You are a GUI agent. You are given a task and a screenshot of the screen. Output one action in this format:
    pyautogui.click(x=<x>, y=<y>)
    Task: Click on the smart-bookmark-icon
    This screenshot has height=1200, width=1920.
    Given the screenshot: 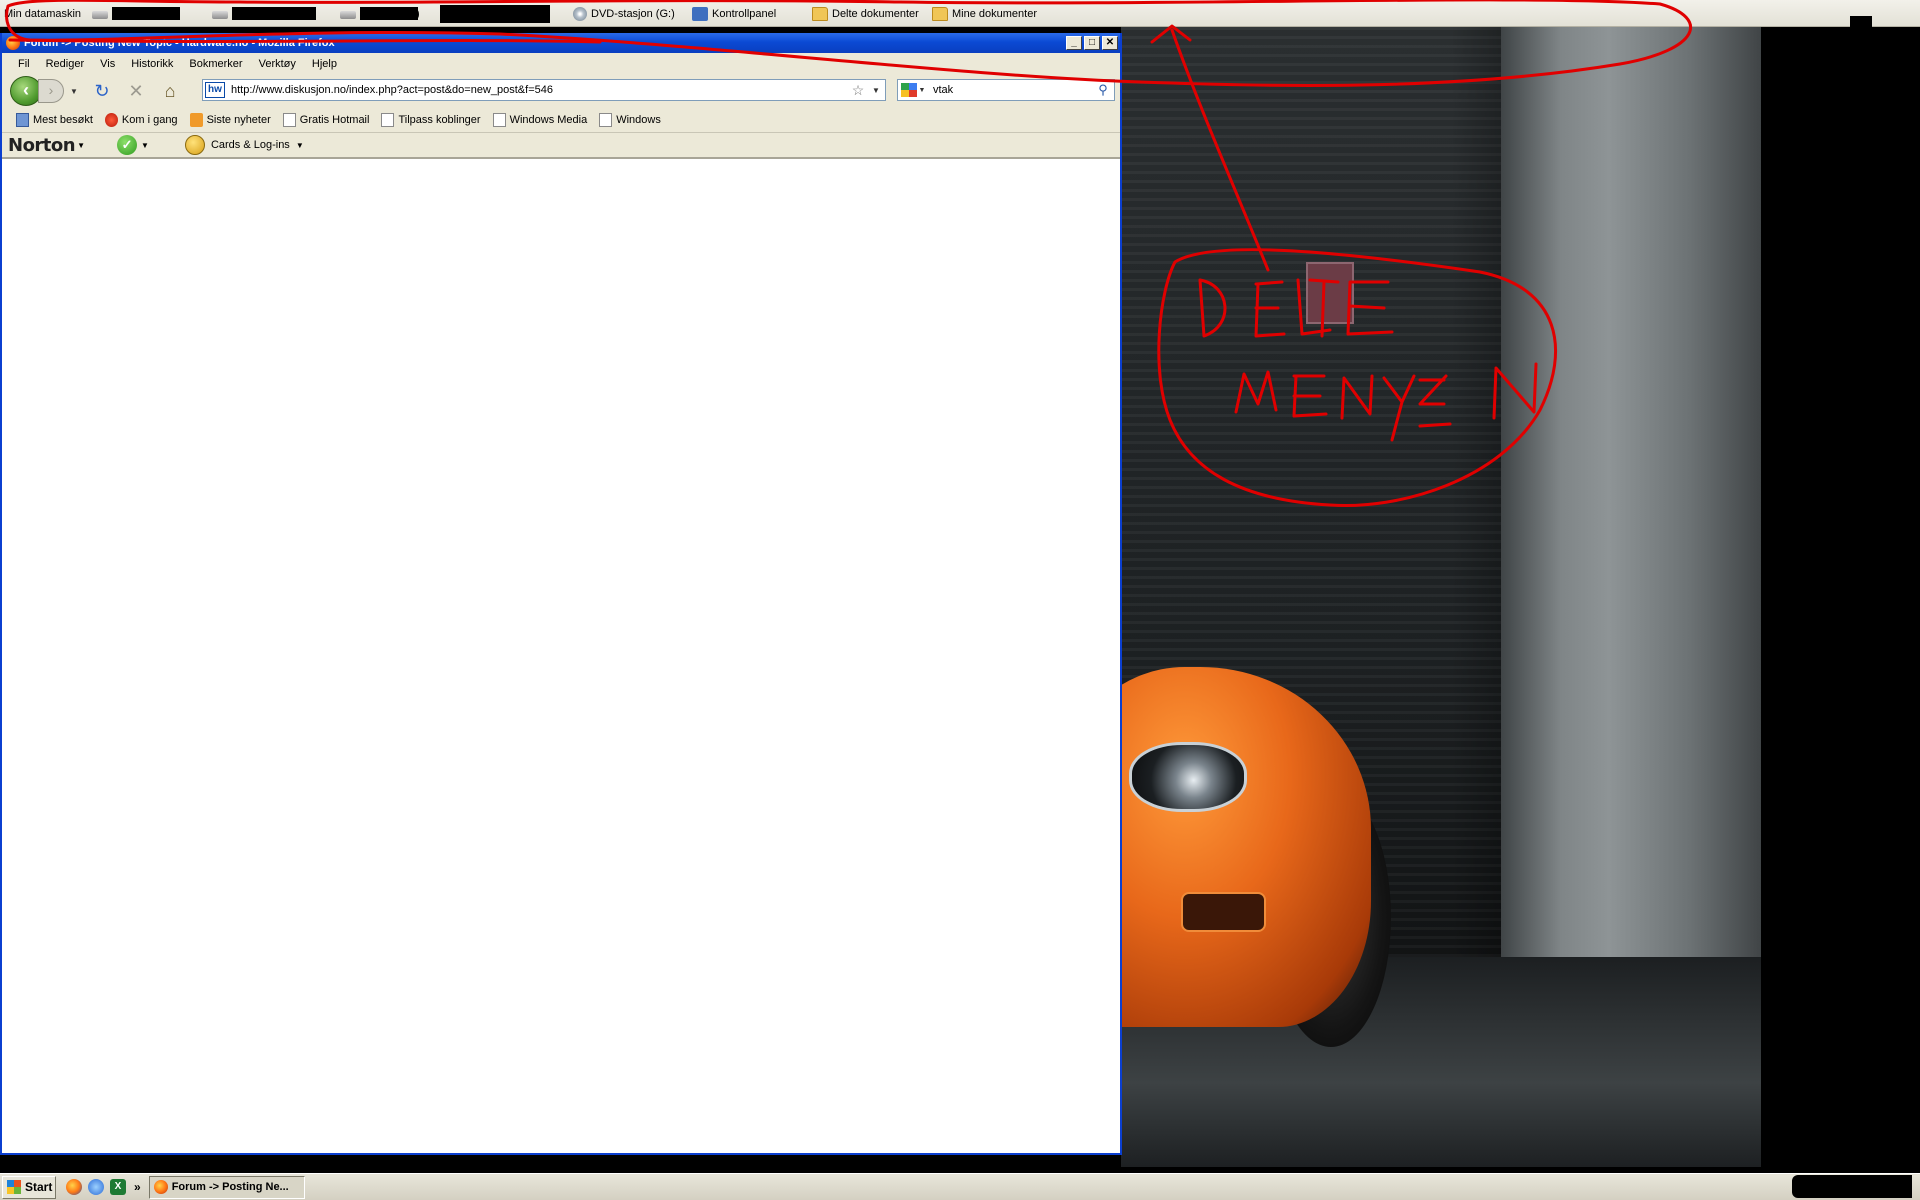 What is the action you would take?
    pyautogui.click(x=22, y=119)
    